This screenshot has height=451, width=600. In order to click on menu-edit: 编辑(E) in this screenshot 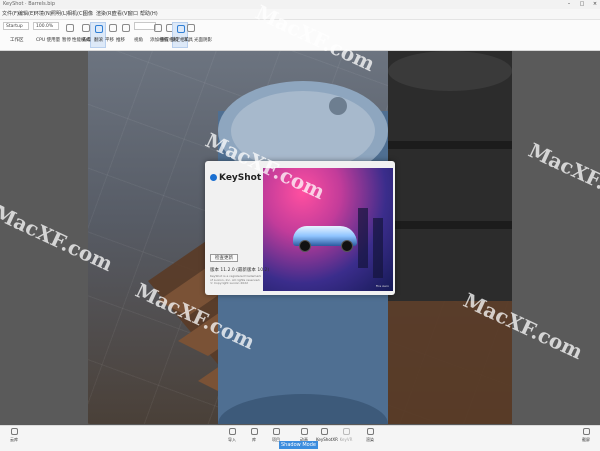, I will do `click(26, 13)`.